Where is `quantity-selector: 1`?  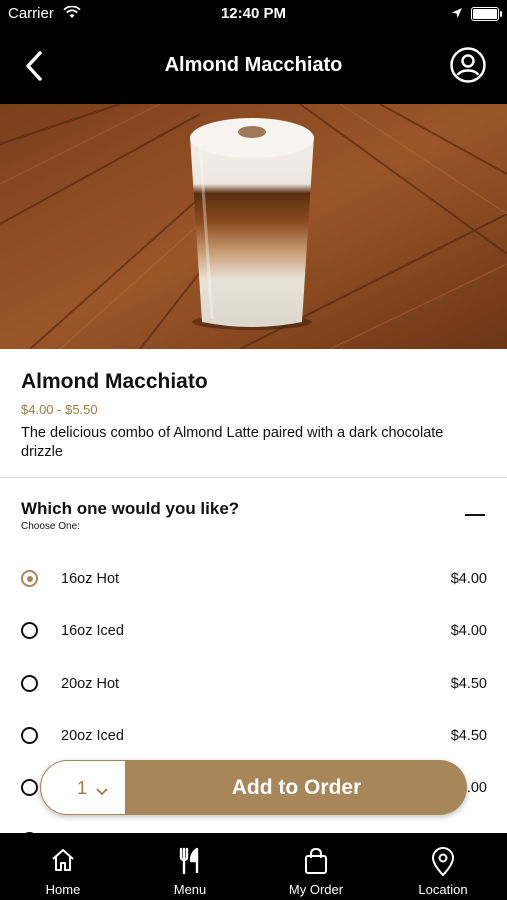 quantity-selector: 1 is located at coordinates (83, 787).